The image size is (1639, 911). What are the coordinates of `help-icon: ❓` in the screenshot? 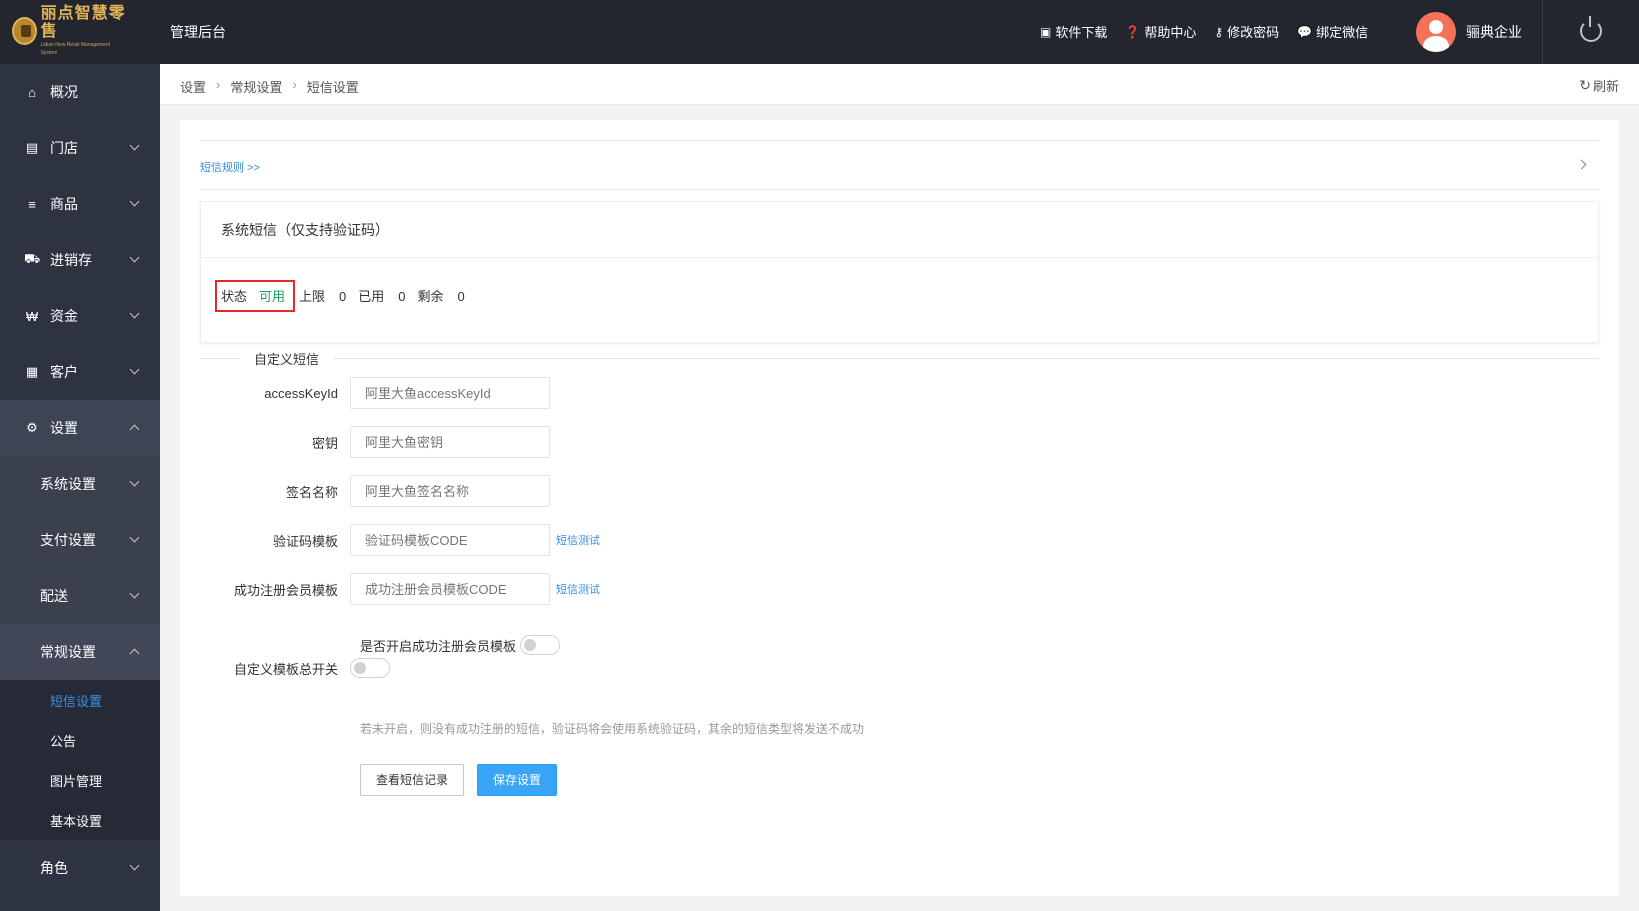 It's located at (1133, 31).